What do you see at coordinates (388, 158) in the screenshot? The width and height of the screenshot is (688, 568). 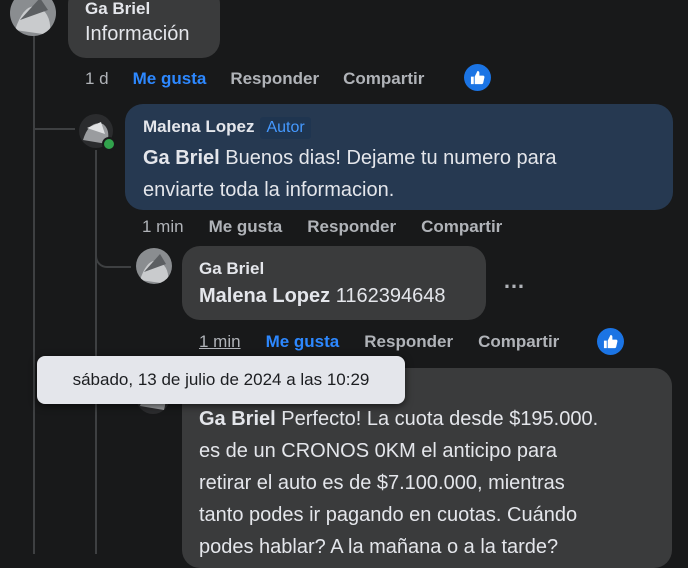 I see `comment-text-line: Buenos dias! Dejame tu numero para` at bounding box center [388, 158].